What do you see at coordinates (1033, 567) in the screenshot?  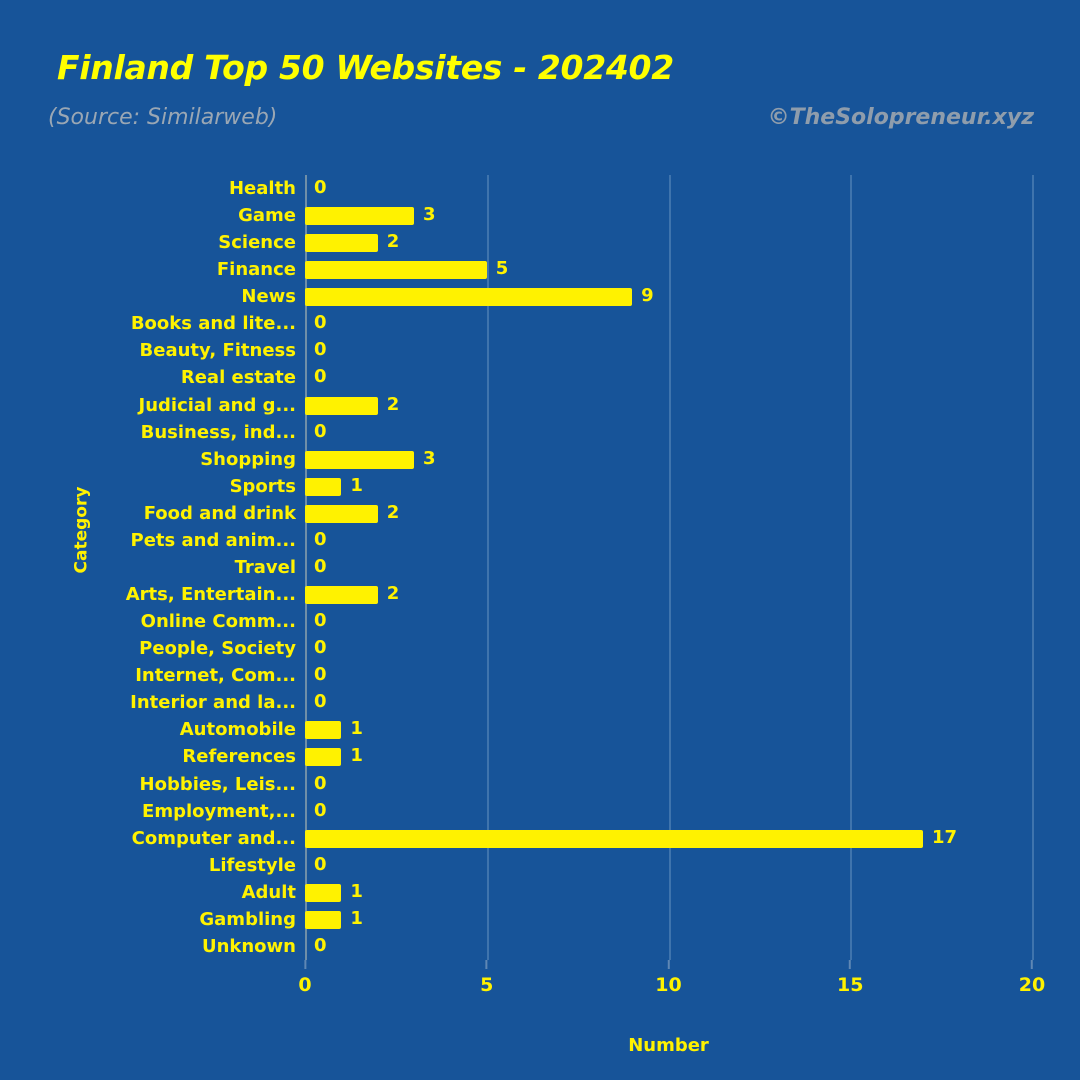 I see `gridline` at bounding box center [1033, 567].